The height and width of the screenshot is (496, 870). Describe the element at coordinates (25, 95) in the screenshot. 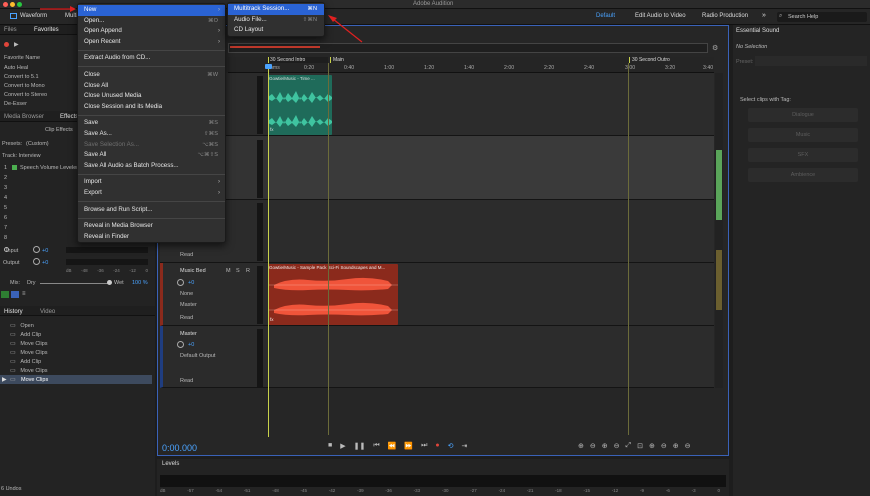

I see `favorite-item: Convert to Stereo` at that location.